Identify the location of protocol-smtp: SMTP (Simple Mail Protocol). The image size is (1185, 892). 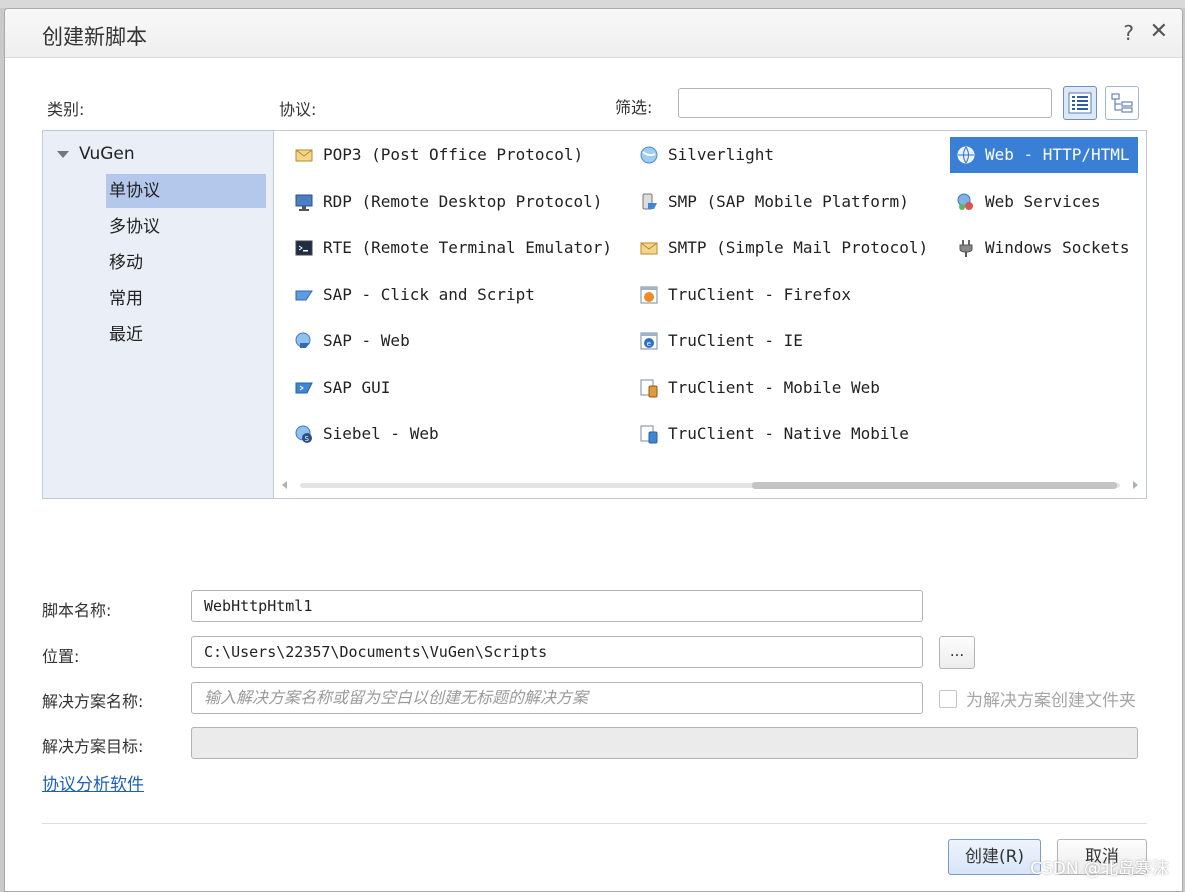
(784, 248).